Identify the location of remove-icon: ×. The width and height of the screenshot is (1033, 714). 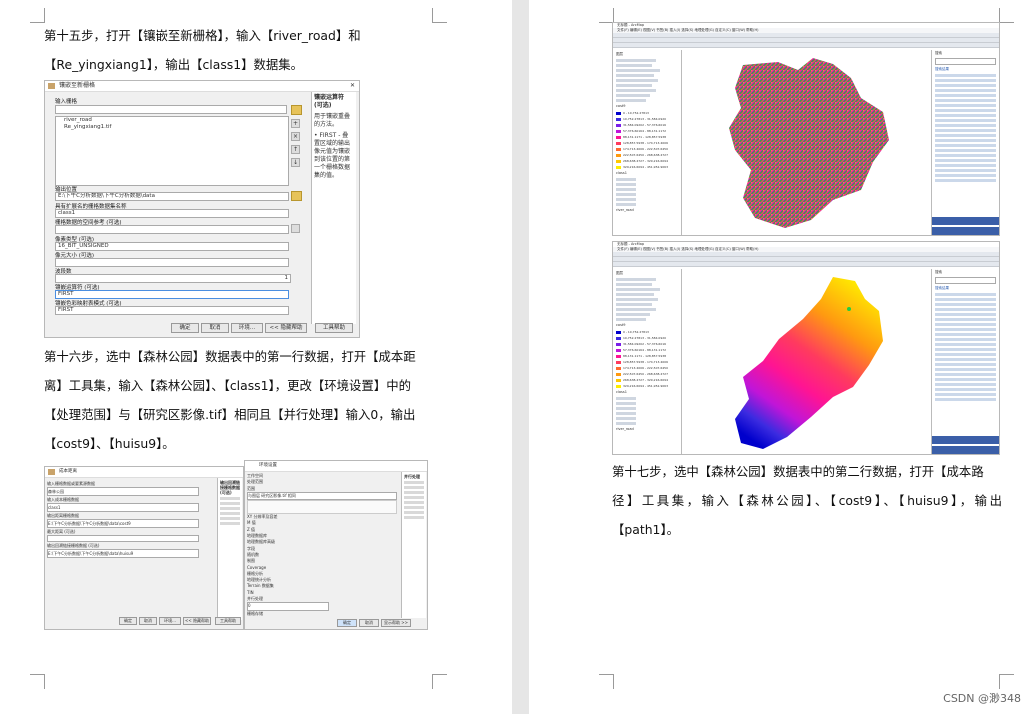
(295, 136).